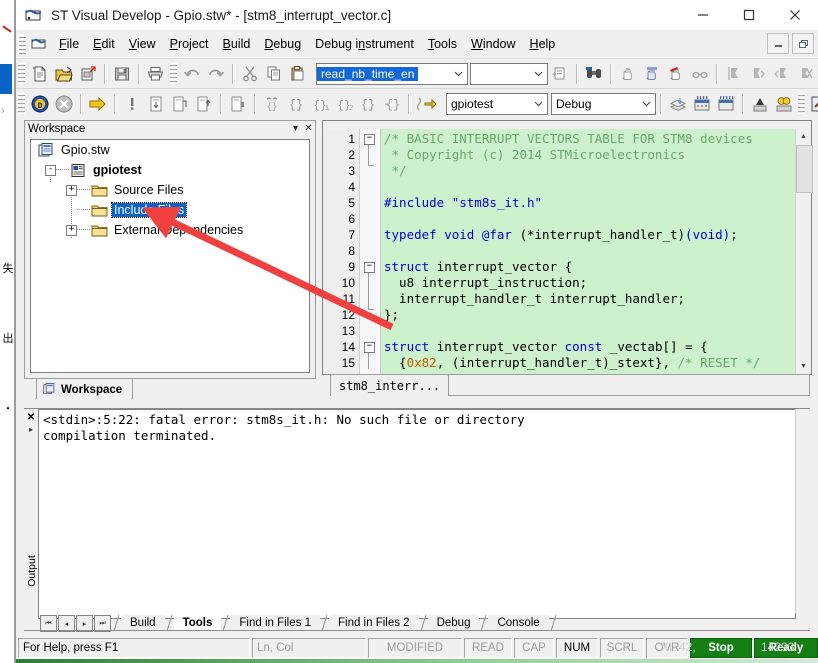  What do you see at coordinates (370, 251) in the screenshot?
I see `editor-fold-column: − − −` at bounding box center [370, 251].